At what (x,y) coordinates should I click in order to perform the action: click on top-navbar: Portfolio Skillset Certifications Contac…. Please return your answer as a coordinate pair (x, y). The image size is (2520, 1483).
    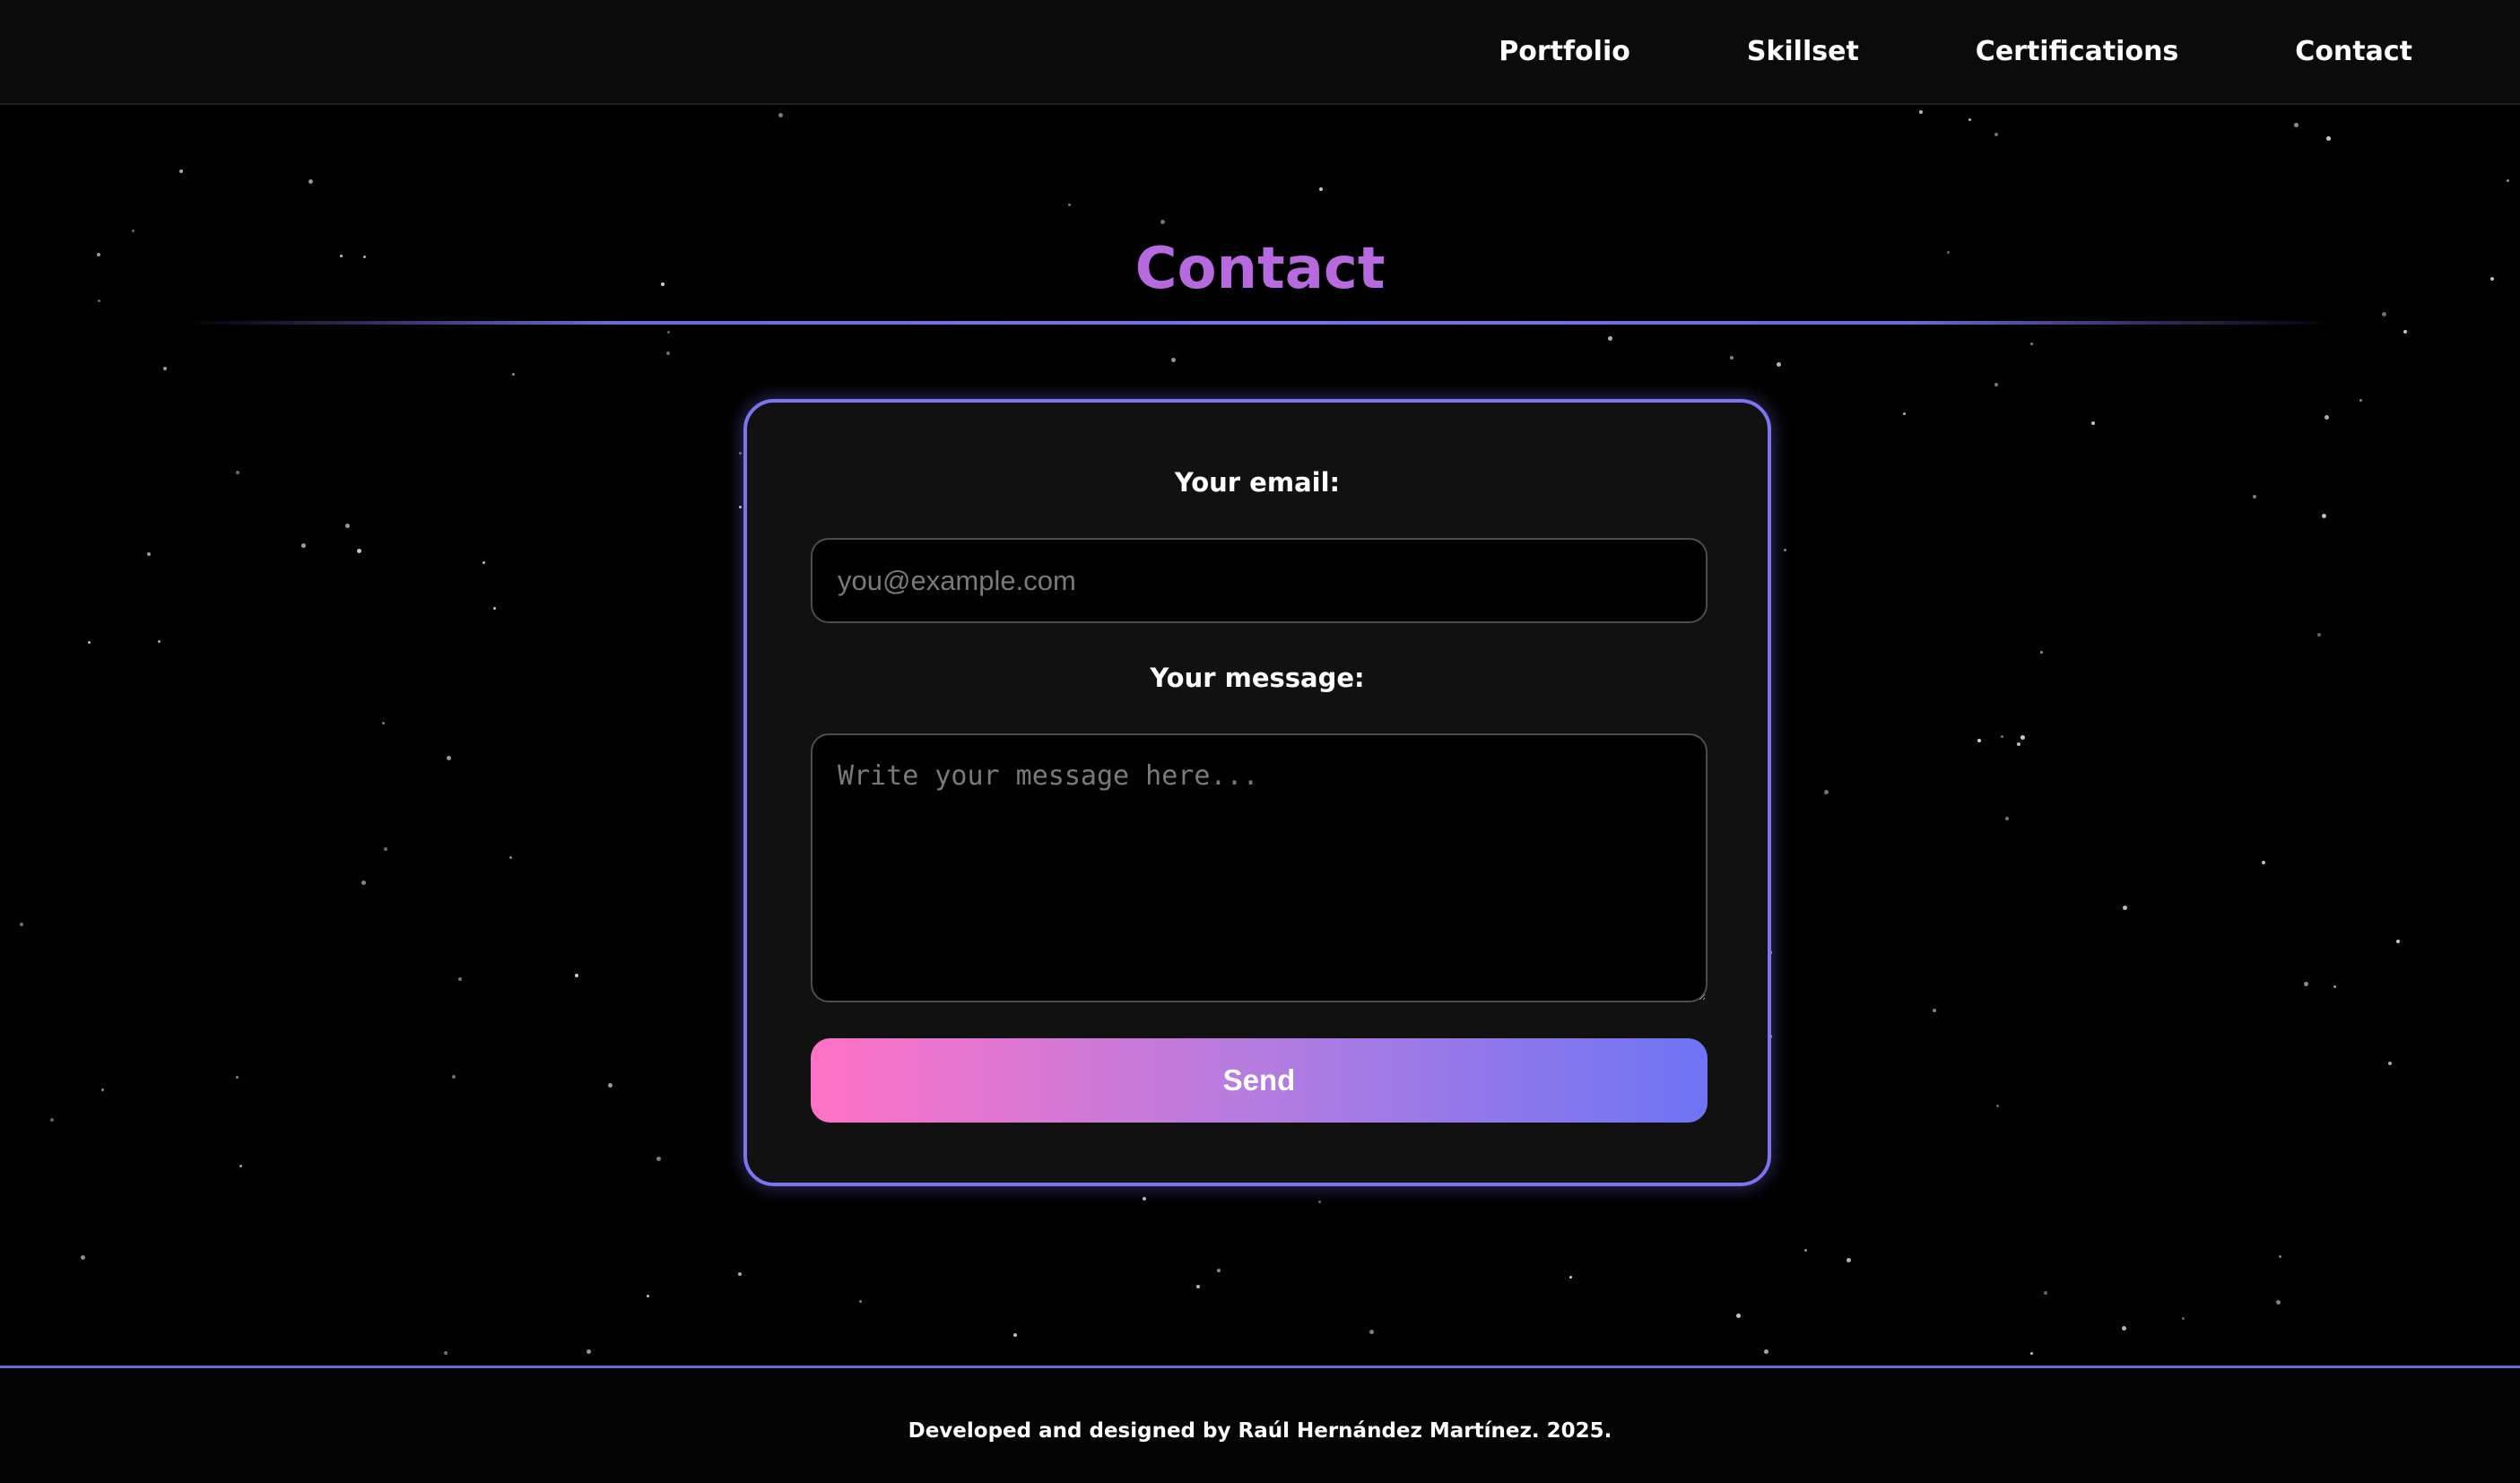
    Looking at the image, I should click on (1260, 53).